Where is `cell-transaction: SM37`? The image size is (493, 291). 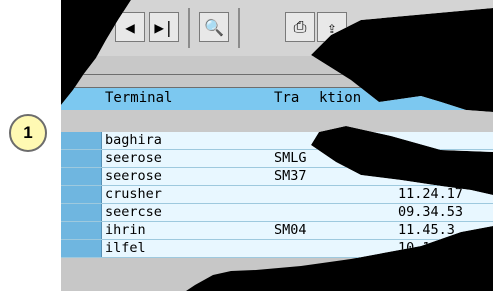
cell-transaction: SM37 is located at coordinates (290, 176).